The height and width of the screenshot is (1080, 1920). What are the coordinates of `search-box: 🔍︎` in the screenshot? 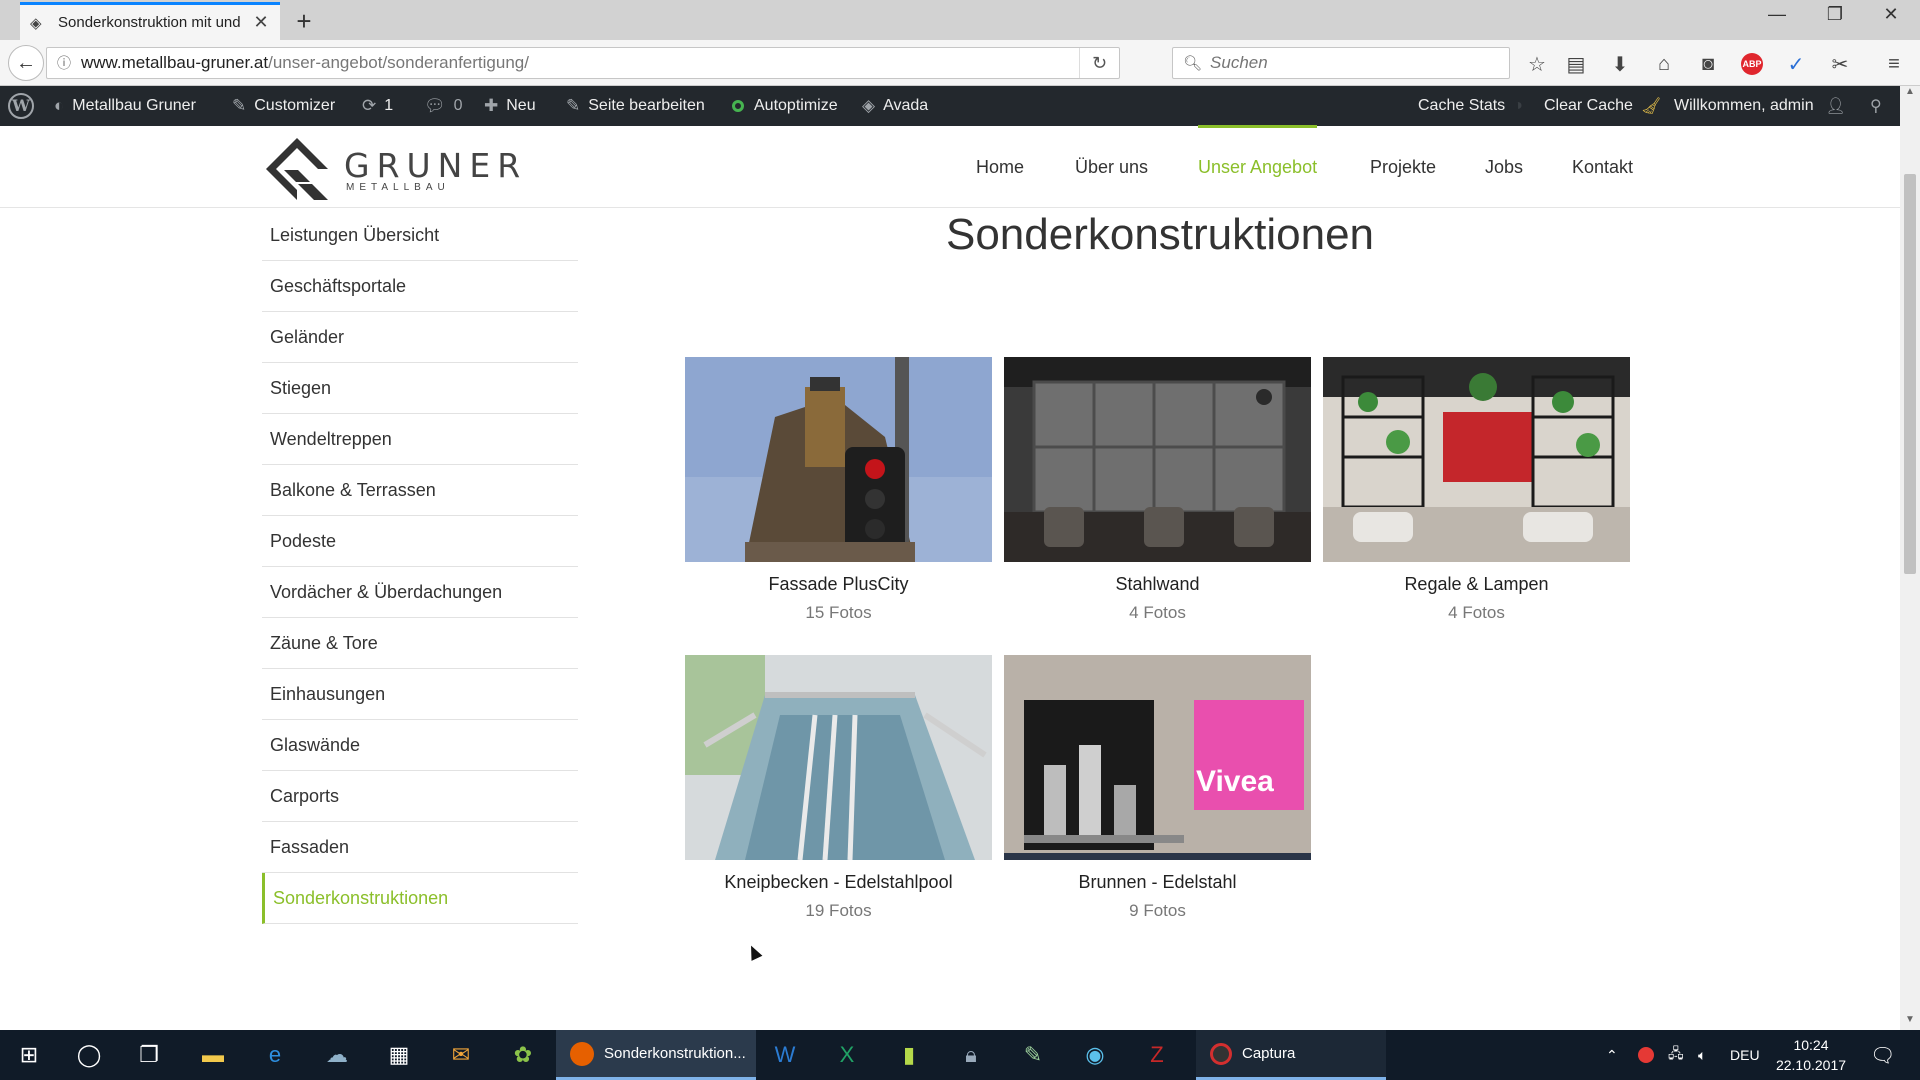 It's located at (1341, 63).